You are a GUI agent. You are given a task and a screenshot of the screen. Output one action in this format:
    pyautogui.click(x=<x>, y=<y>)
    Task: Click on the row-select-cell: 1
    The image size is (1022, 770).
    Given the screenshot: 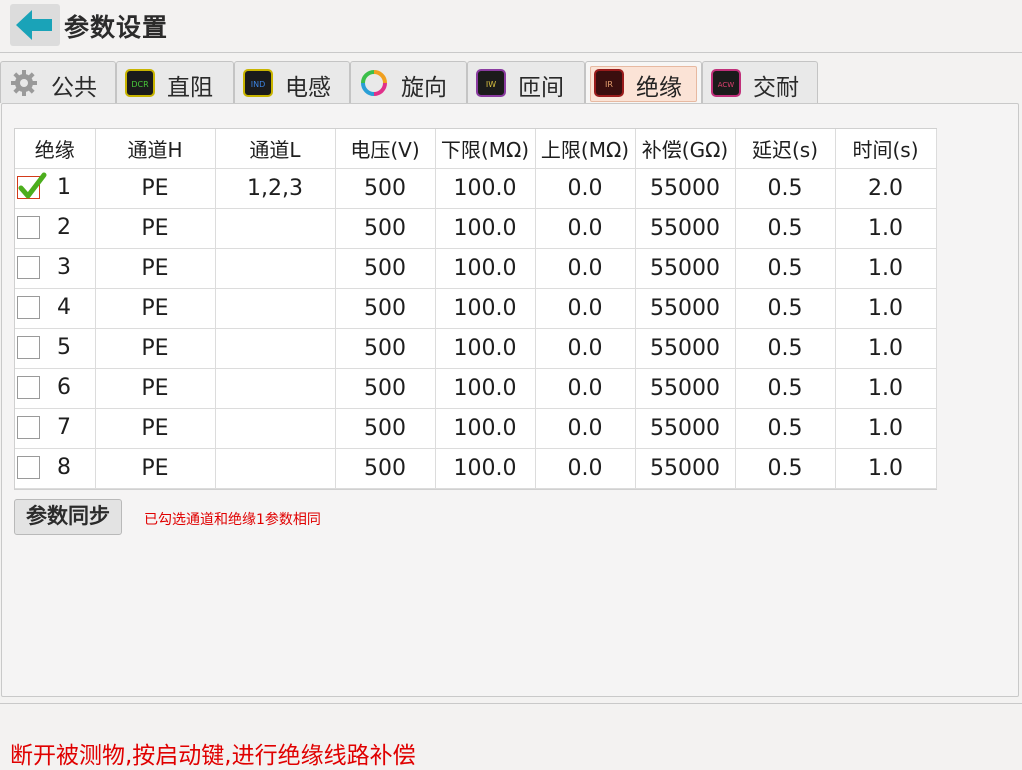 What is the action you would take?
    pyautogui.click(x=55, y=188)
    